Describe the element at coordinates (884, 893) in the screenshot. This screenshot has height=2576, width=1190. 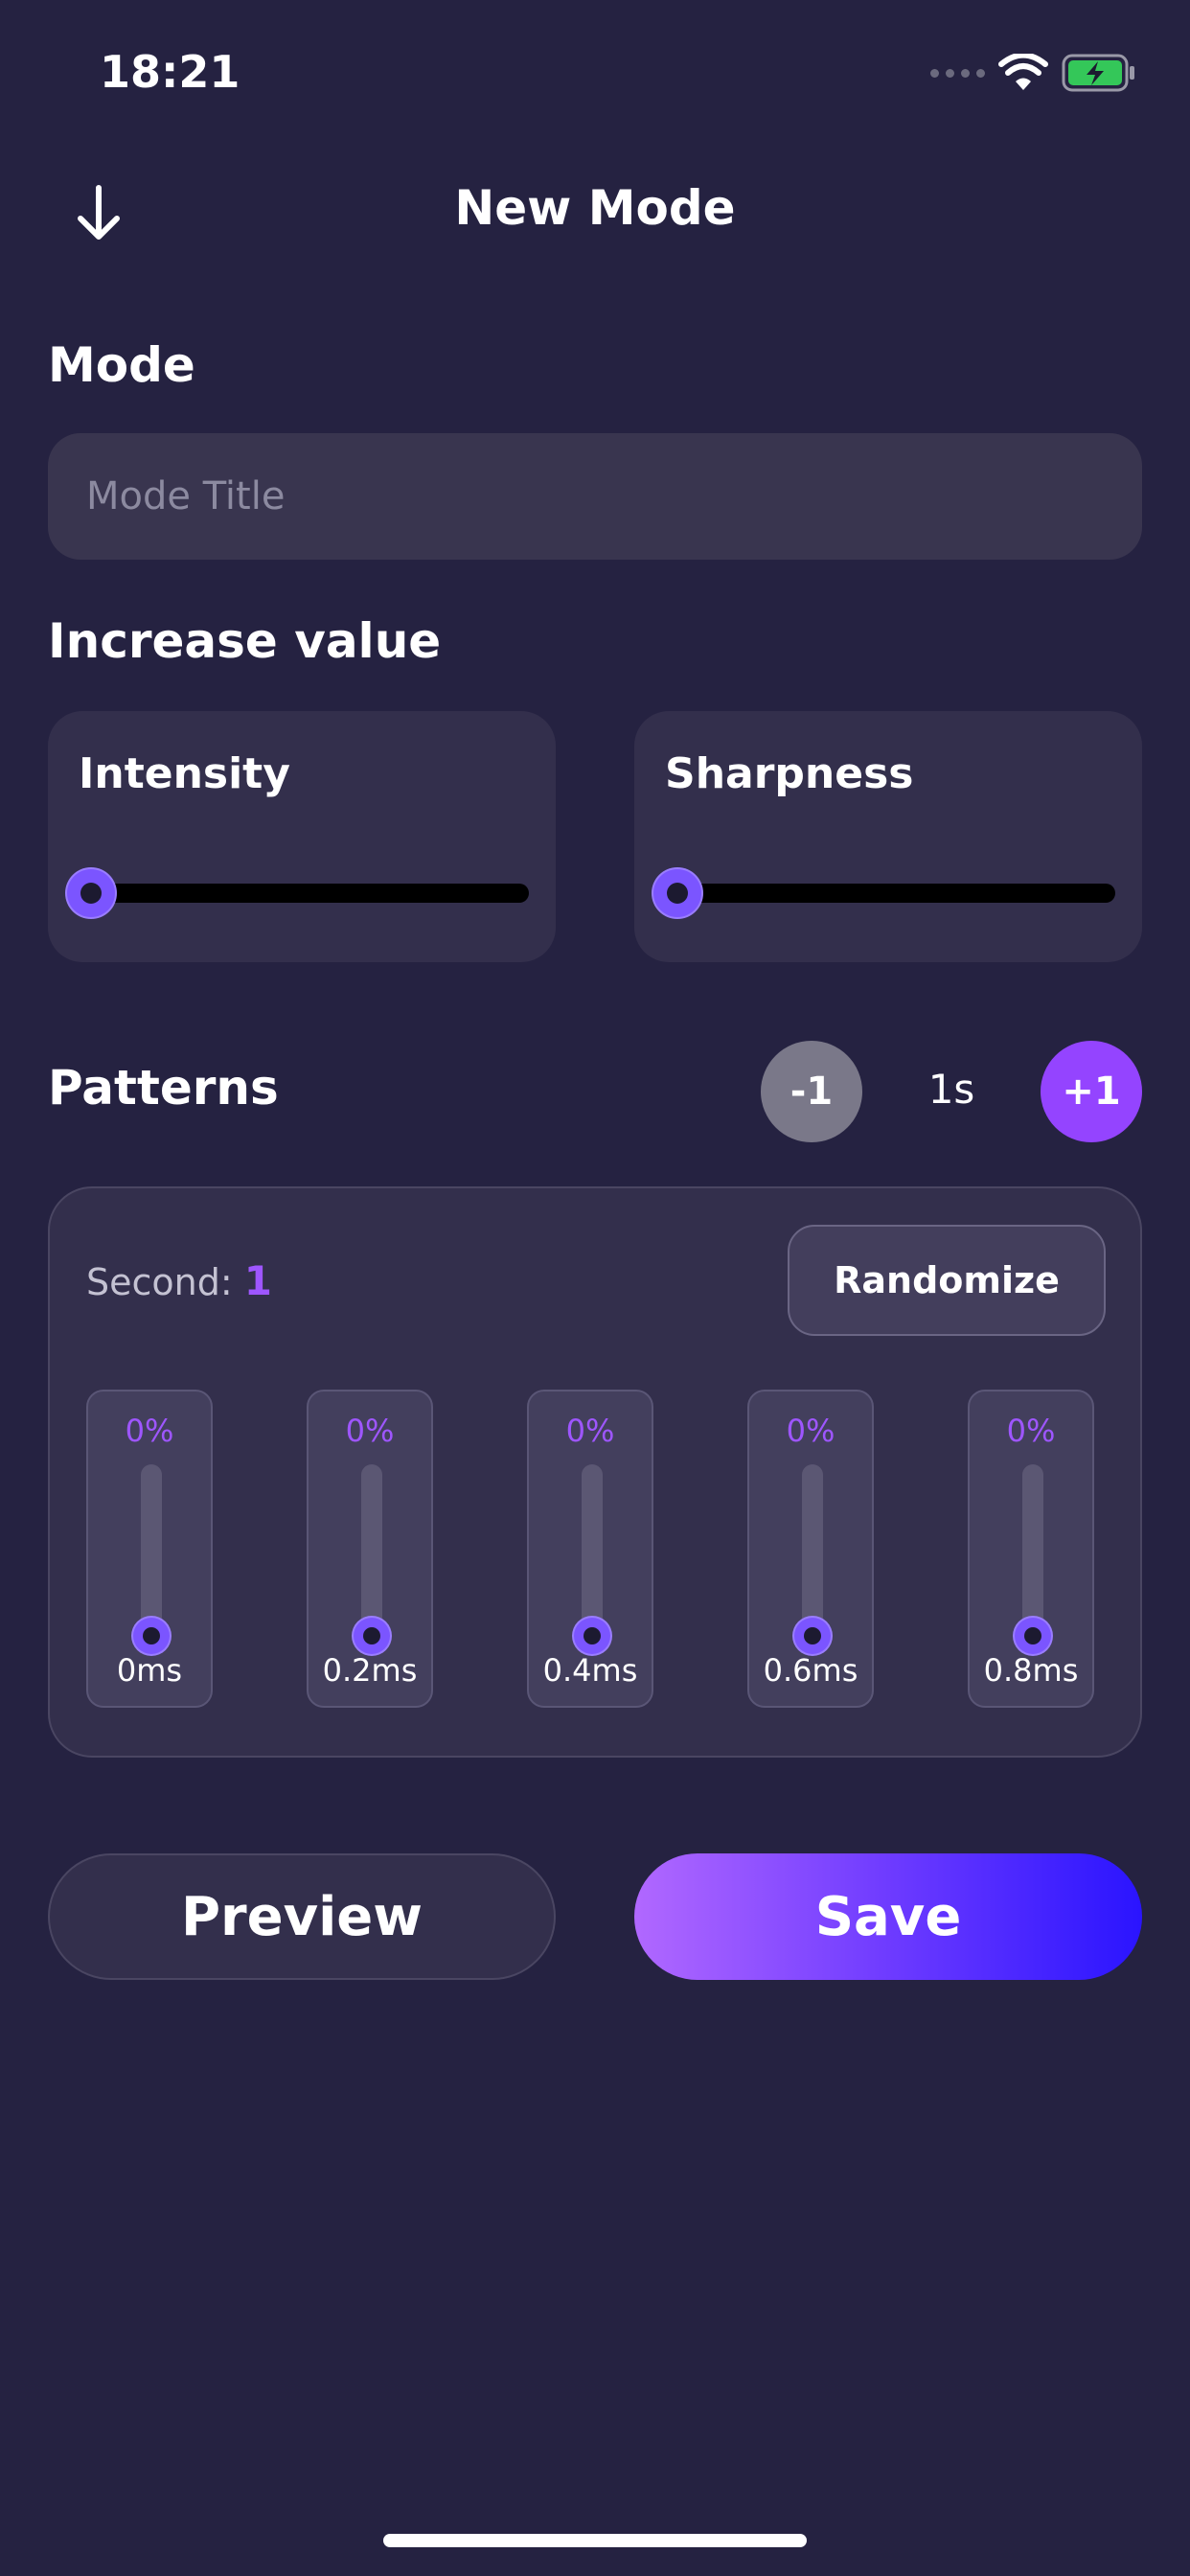
I see `sharpness-slider-track` at that location.